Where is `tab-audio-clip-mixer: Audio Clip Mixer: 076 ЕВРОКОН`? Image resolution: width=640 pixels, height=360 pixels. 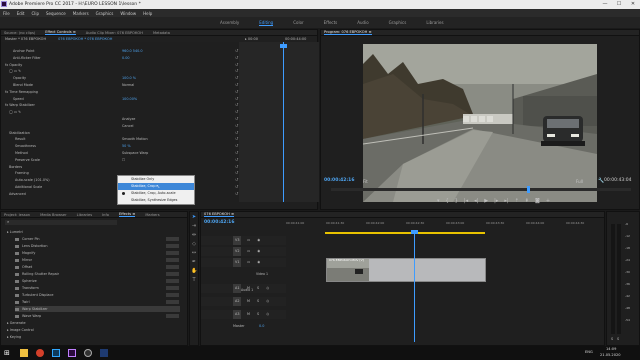 tab-audio-clip-mixer: Audio Clip Mixer: 076 ЕВРОКОН is located at coordinates (114, 33).